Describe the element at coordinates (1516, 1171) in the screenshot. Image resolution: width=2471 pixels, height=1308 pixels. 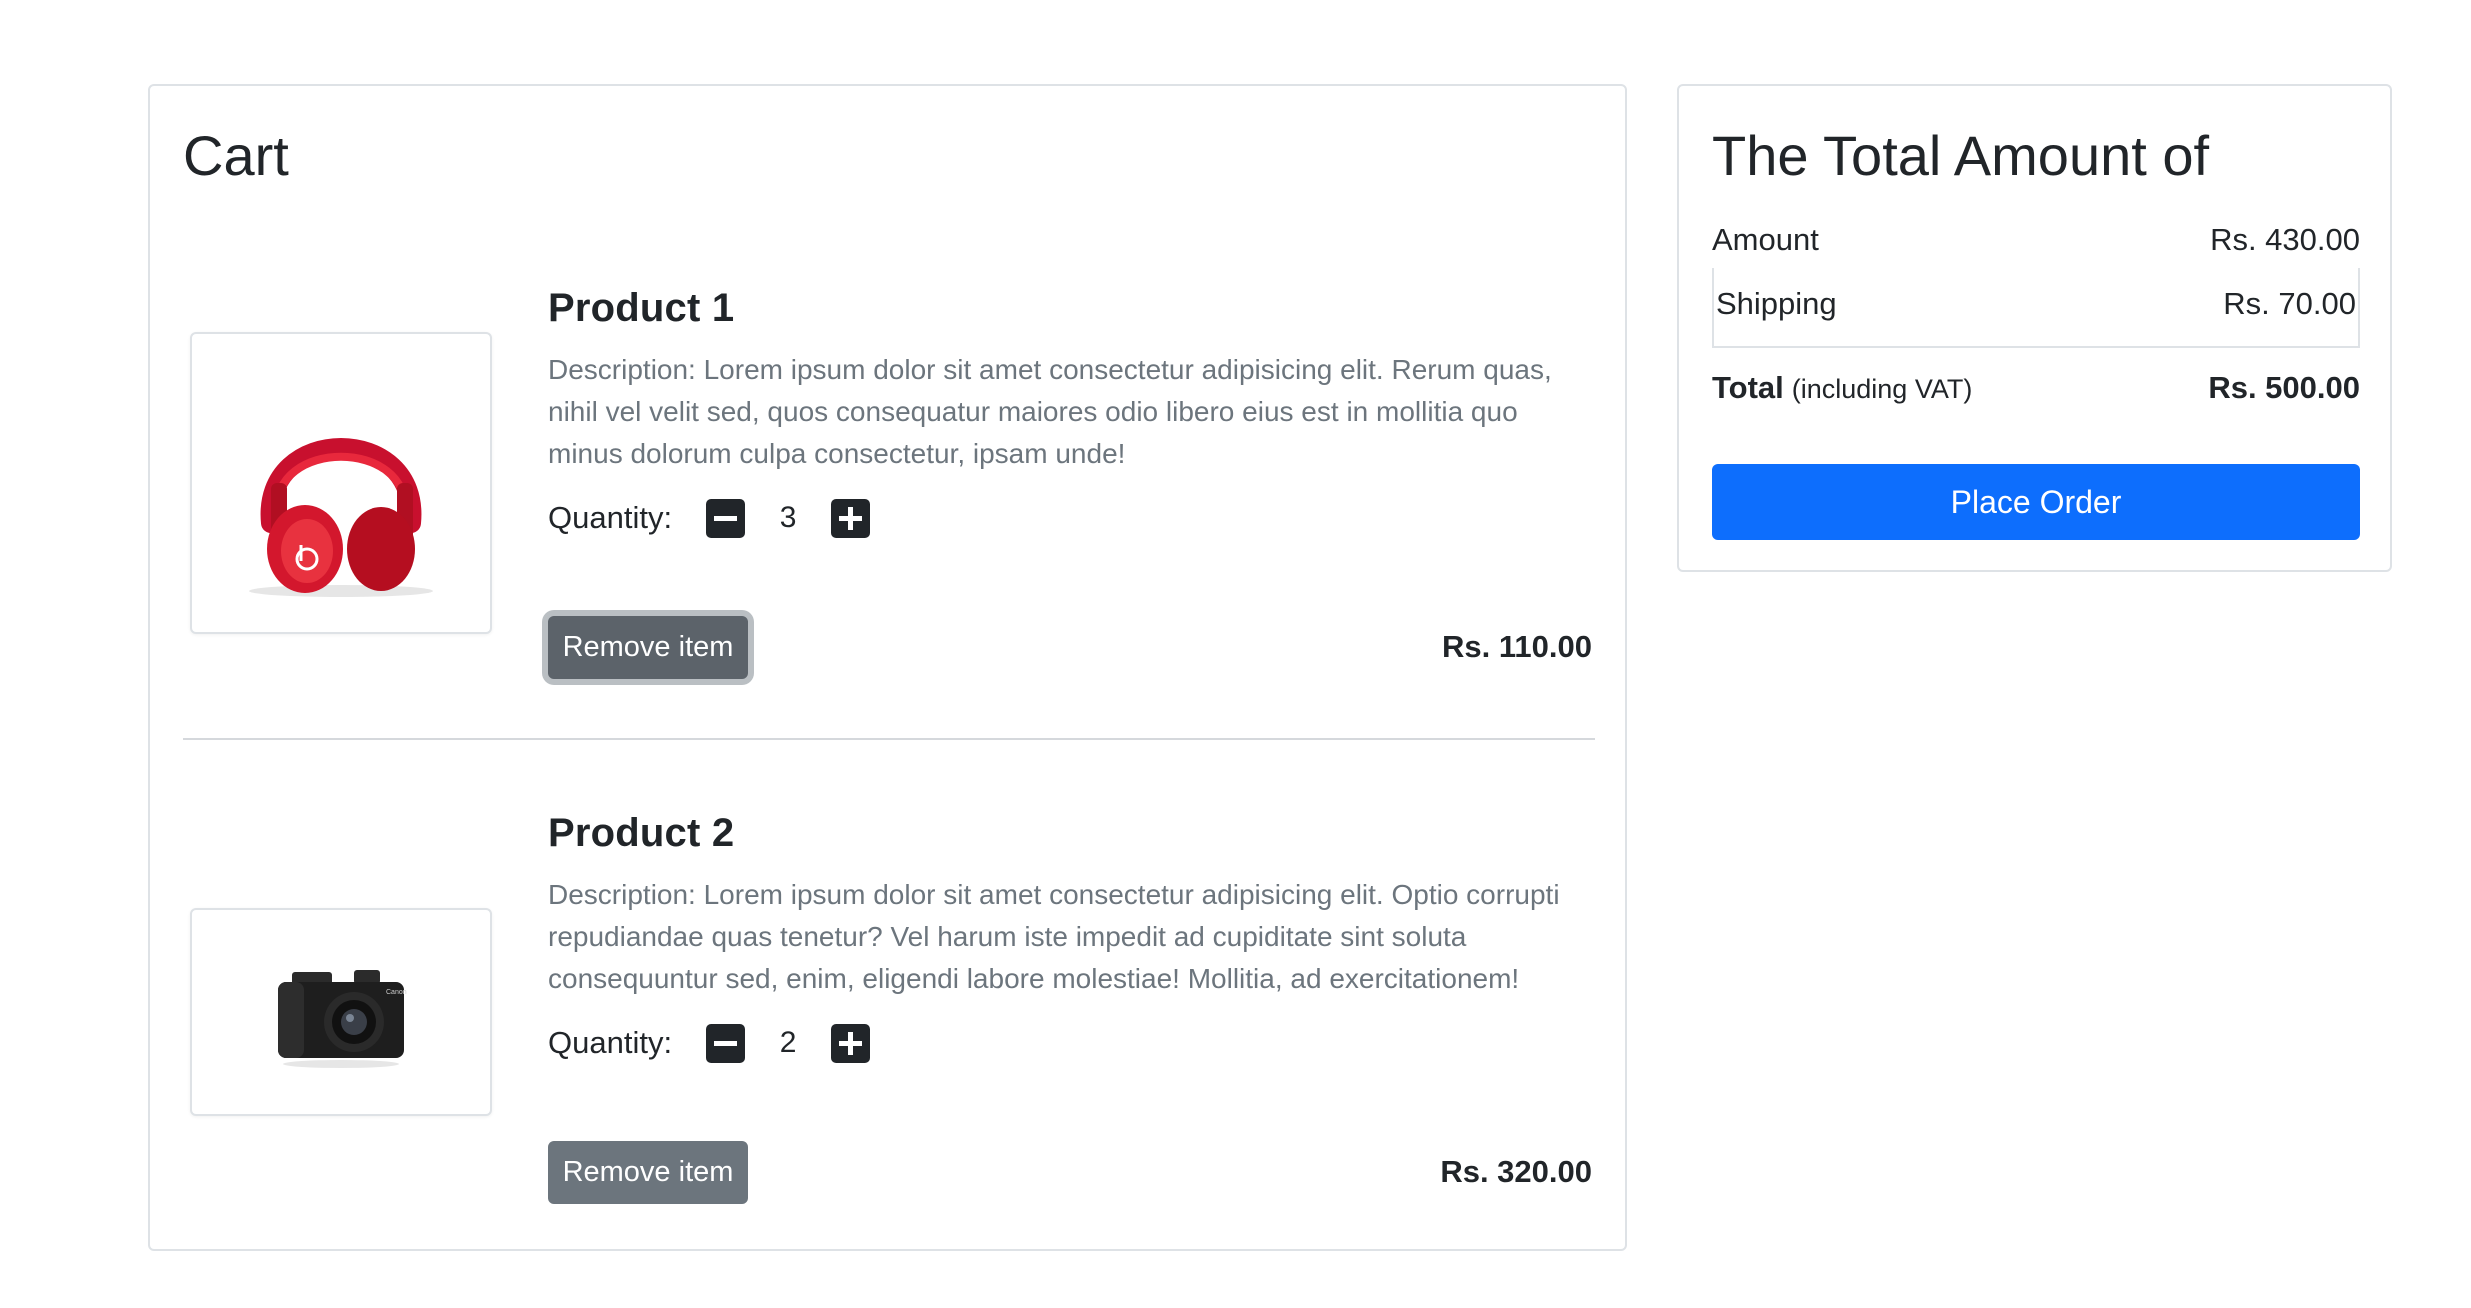
I see `product-price: Rs. 320.00` at that location.